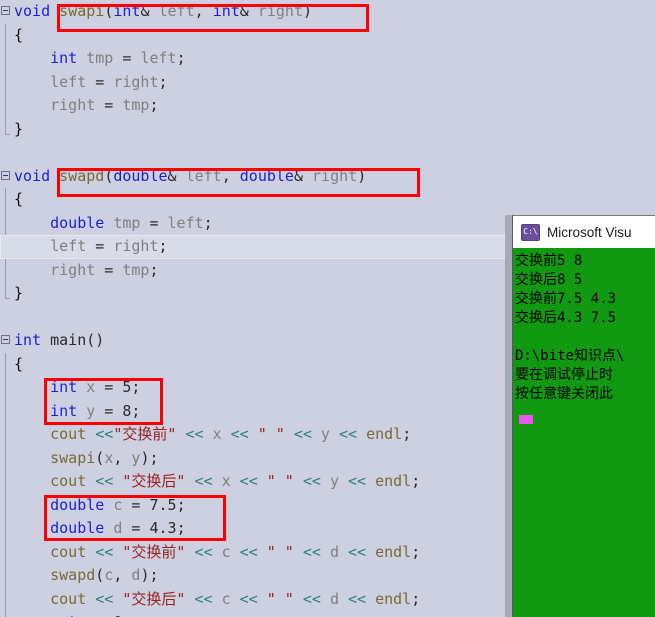  What do you see at coordinates (68, 340) in the screenshot?
I see `code-token: main` at bounding box center [68, 340].